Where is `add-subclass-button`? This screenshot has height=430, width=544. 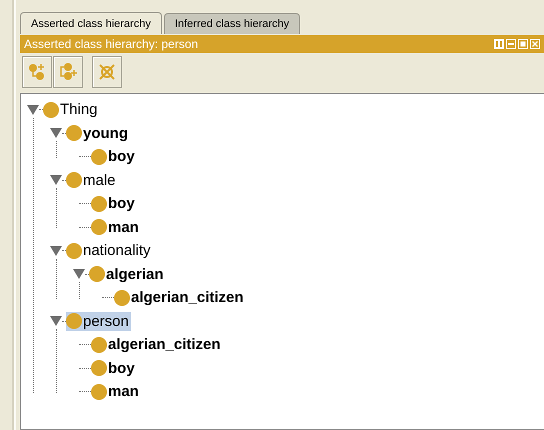 add-subclass-button is located at coordinates (37, 72).